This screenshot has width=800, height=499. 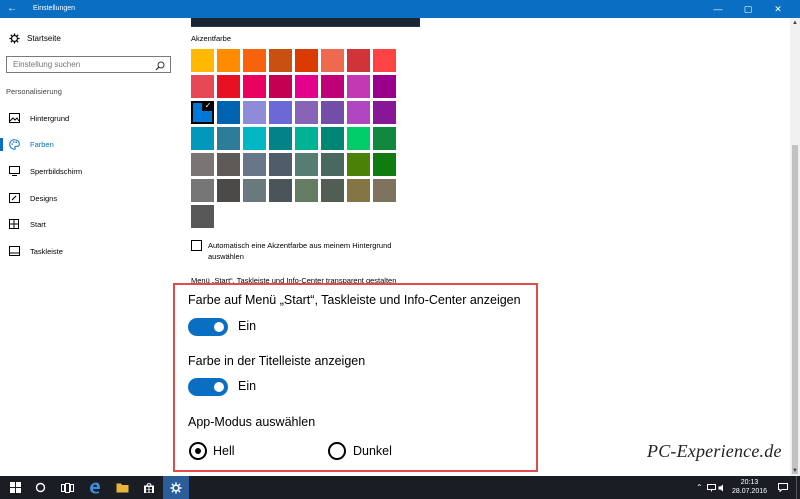 What do you see at coordinates (783, 487) in the screenshot?
I see `notification-icon` at bounding box center [783, 487].